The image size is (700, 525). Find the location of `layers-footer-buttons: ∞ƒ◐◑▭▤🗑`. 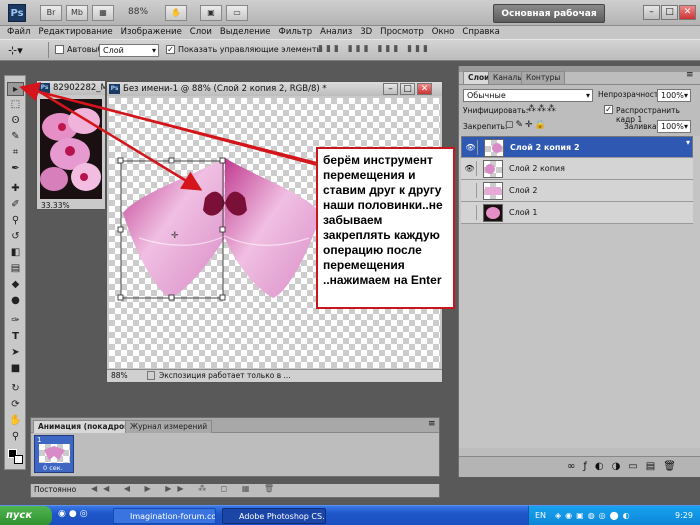

layers-footer-buttons: ∞ƒ◐◑▭▤🗑 is located at coordinates (579, 466).